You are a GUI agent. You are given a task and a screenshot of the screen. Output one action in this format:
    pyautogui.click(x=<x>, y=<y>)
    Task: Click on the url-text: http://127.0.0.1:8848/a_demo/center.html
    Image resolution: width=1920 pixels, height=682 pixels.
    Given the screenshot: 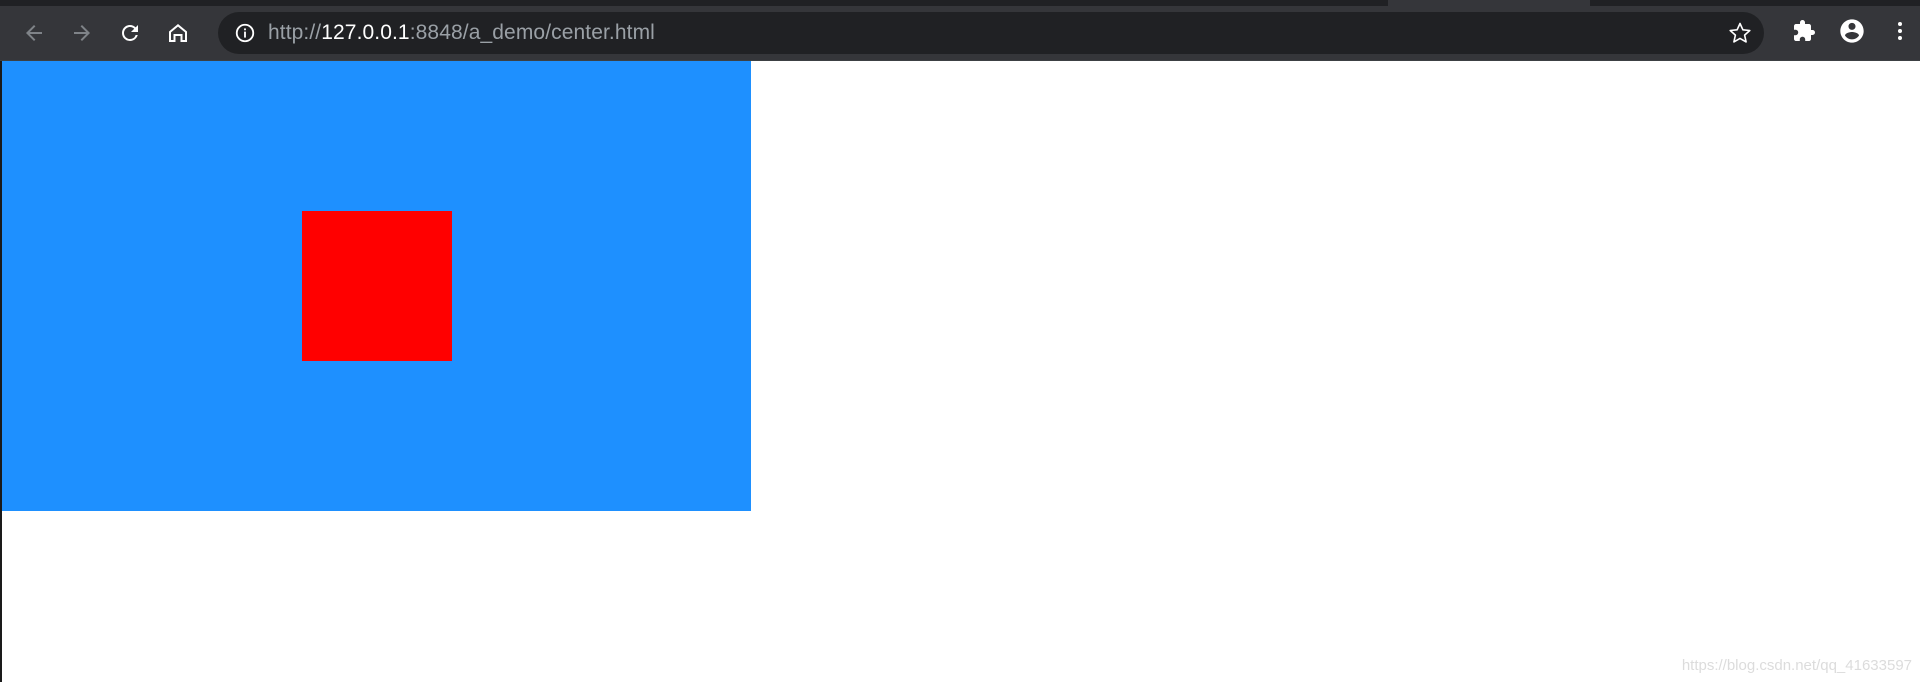 What is the action you would take?
    pyautogui.click(x=461, y=33)
    